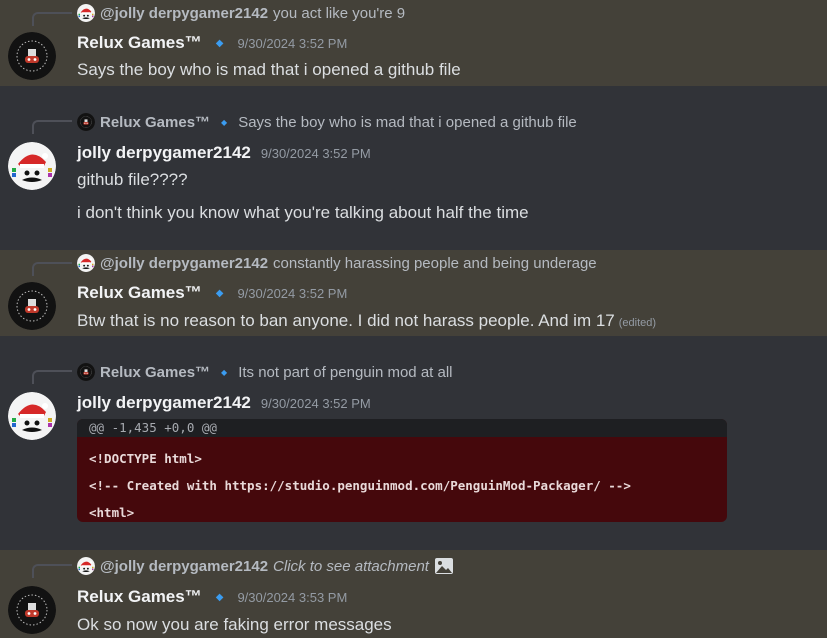  Describe the element at coordinates (637, 323) in the screenshot. I see `edited-label: (edited)` at that location.